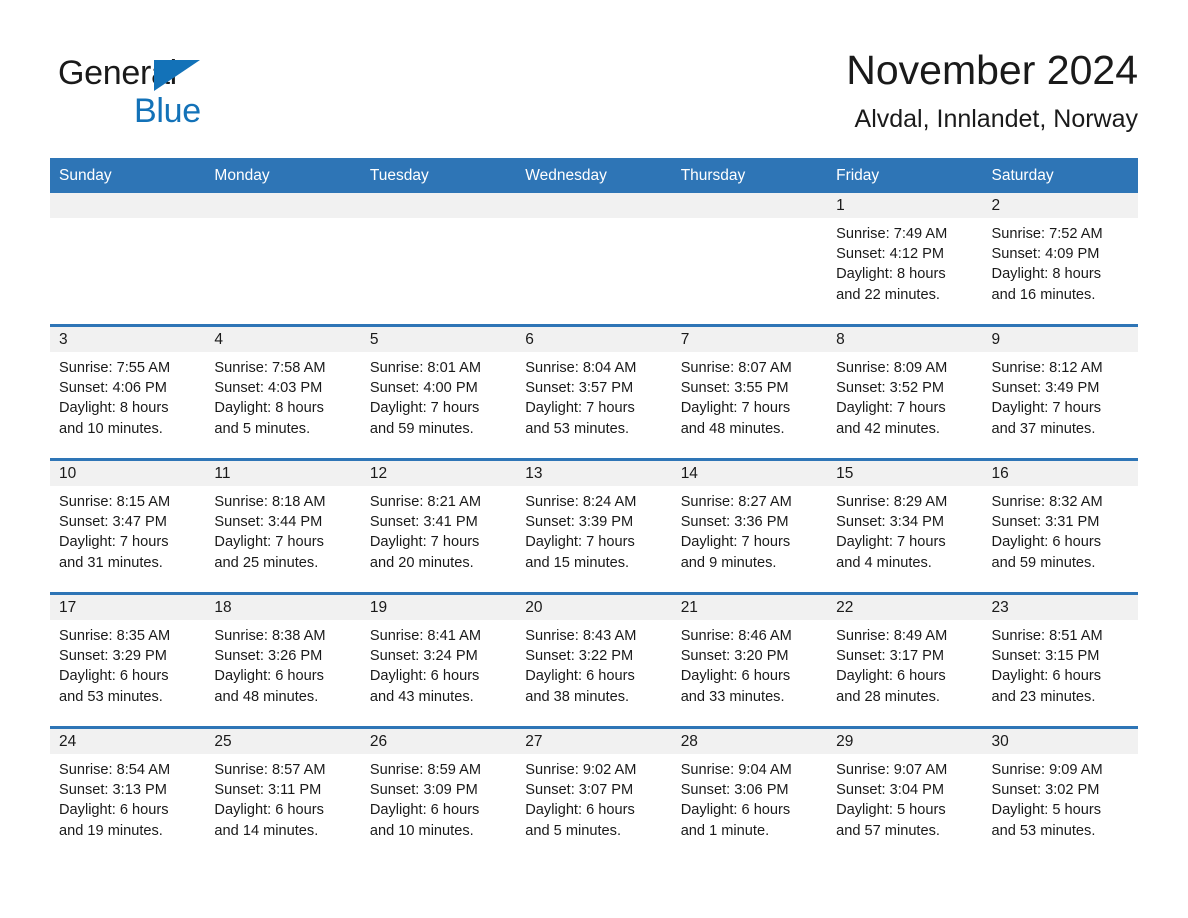  What do you see at coordinates (438, 607) in the screenshot?
I see `day-number: 19` at bounding box center [438, 607].